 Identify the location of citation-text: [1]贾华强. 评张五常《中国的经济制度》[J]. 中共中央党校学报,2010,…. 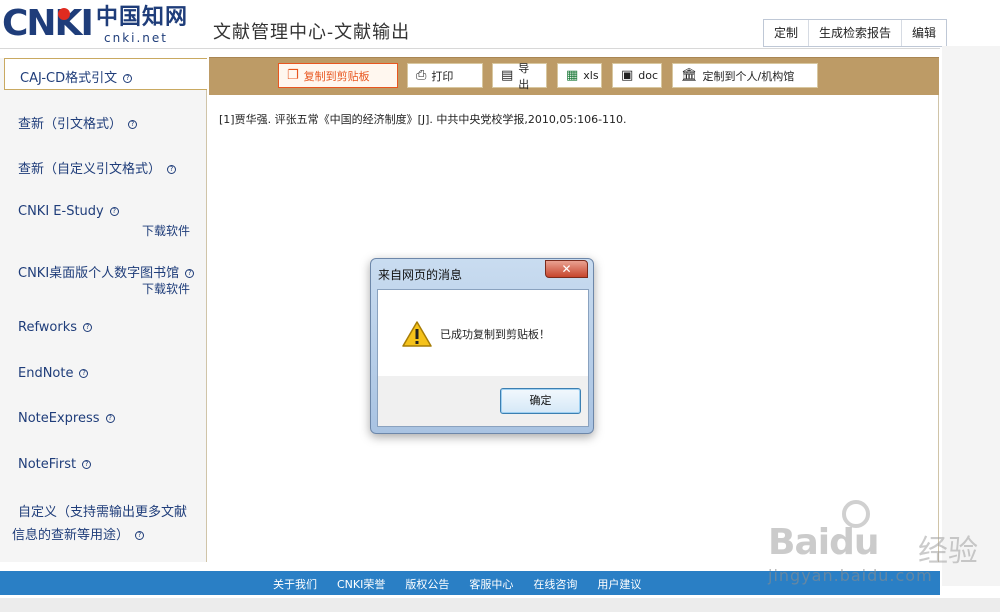
(423, 119).